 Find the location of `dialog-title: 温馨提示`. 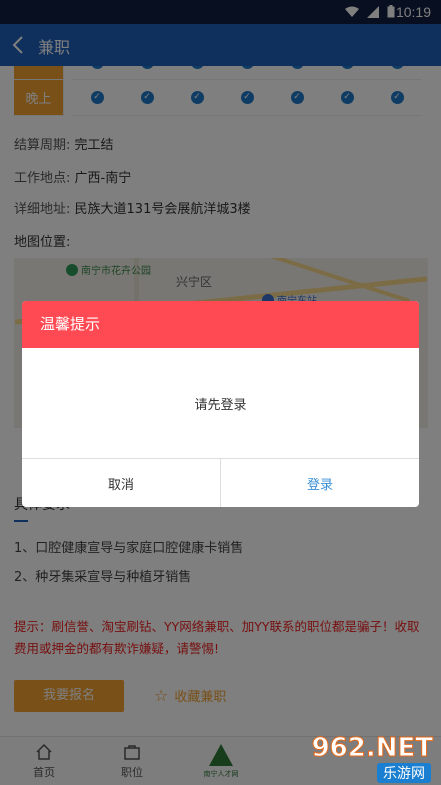

dialog-title: 温馨提示 is located at coordinates (220, 324).